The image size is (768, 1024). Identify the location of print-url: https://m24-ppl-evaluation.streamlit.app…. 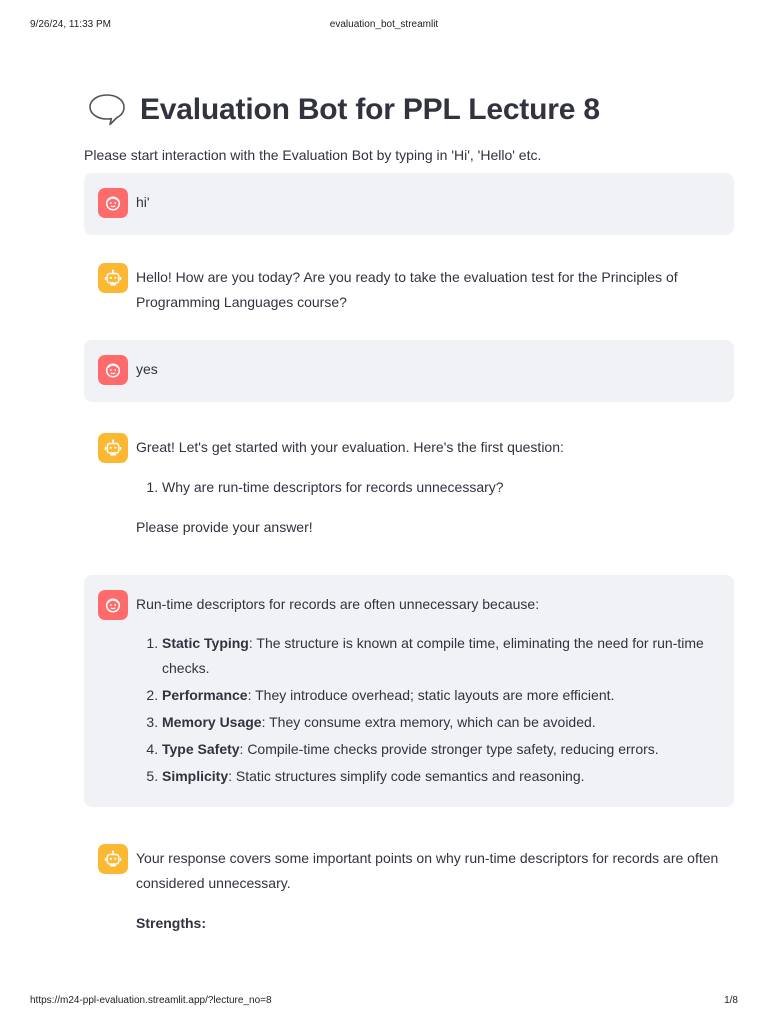
(151, 1000).